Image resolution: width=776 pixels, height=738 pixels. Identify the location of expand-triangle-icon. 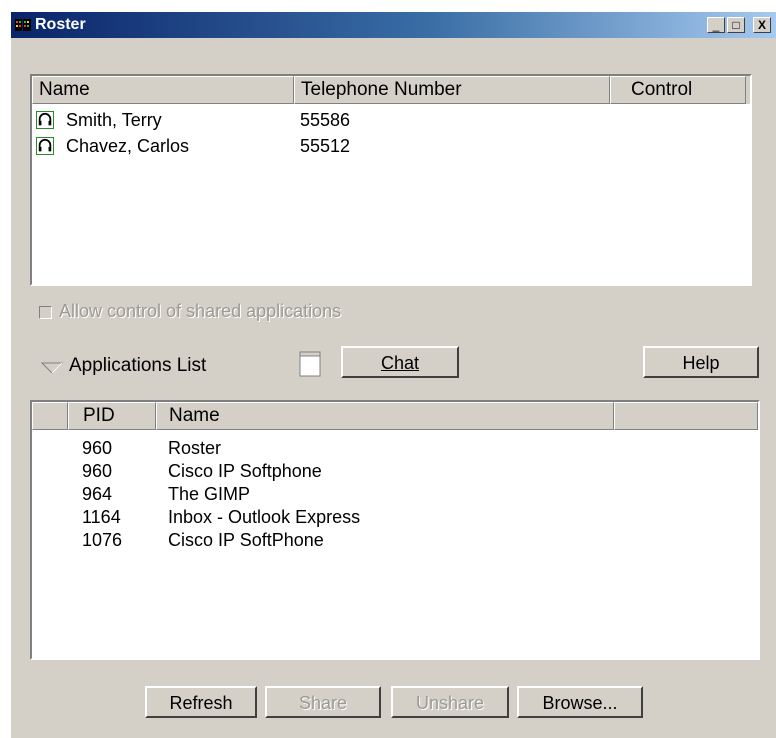
(52, 368).